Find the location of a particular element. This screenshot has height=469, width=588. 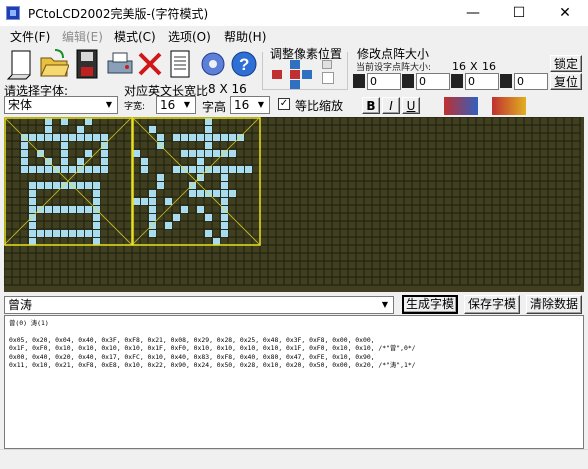

menu-help: 帮助(H) is located at coordinates (245, 36).